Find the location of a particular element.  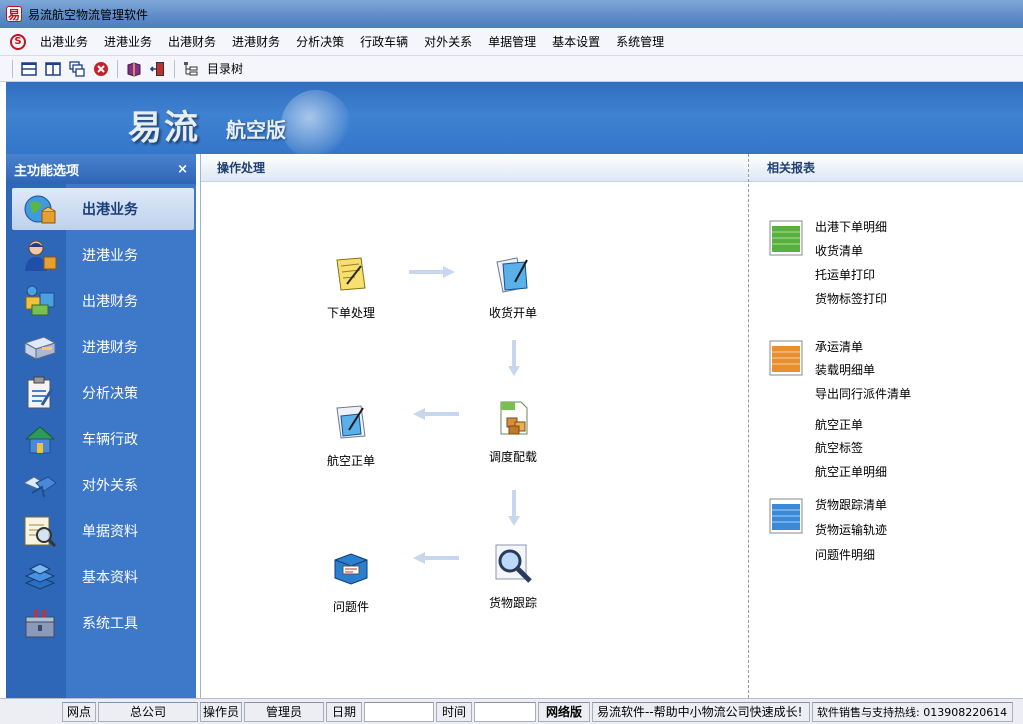

receive-document-icon is located at coordinates (513, 274).